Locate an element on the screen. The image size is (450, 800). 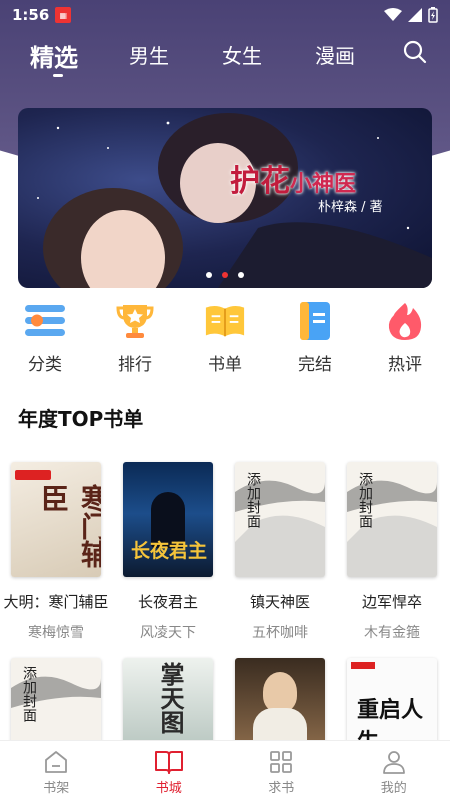
category-label: 热评 is located at coordinates (405, 365).